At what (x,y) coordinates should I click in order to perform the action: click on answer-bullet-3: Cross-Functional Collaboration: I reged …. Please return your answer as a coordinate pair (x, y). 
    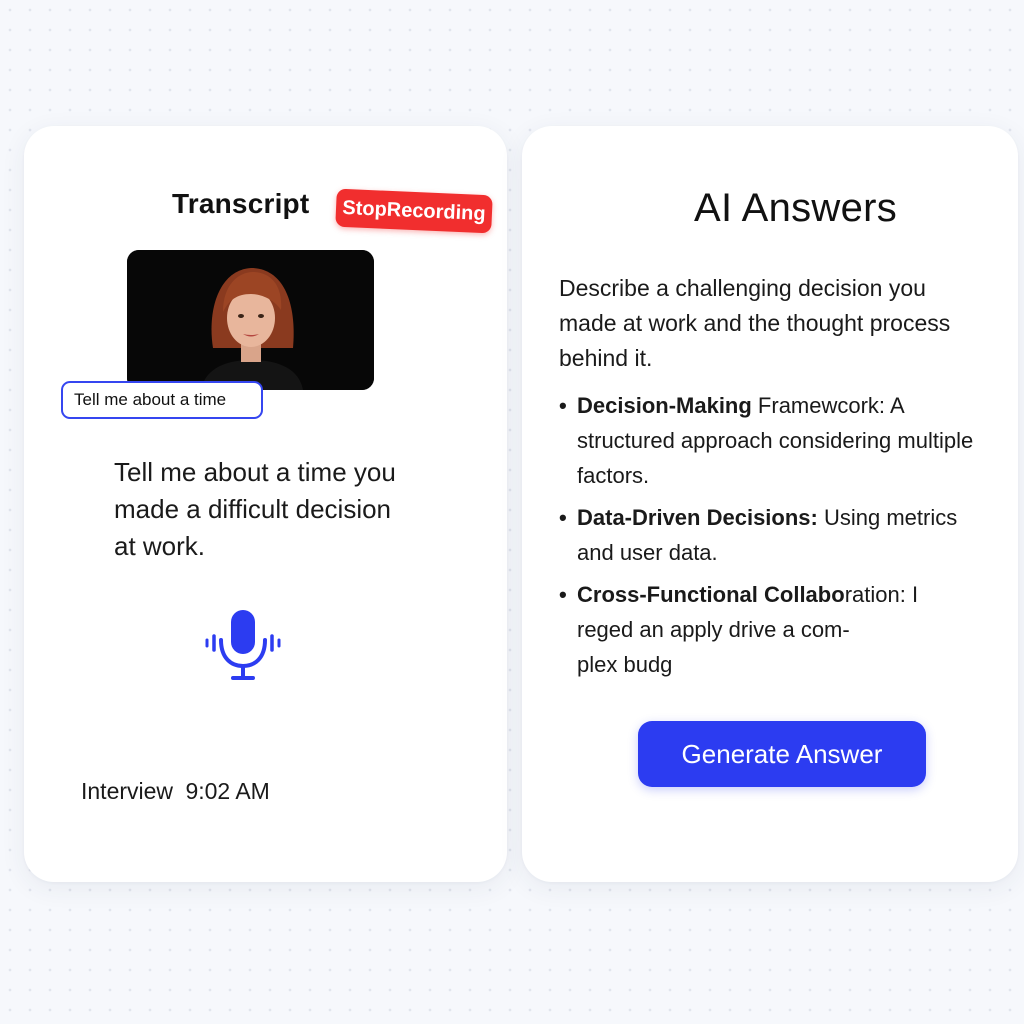
    Looking at the image, I should click on (779, 629).